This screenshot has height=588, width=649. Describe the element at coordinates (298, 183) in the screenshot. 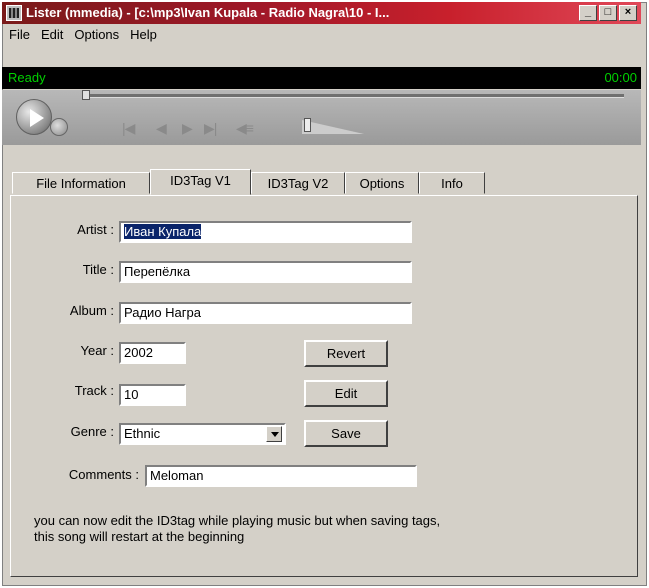

I see `tab-id3tag-v2: ID3Tag V2` at that location.